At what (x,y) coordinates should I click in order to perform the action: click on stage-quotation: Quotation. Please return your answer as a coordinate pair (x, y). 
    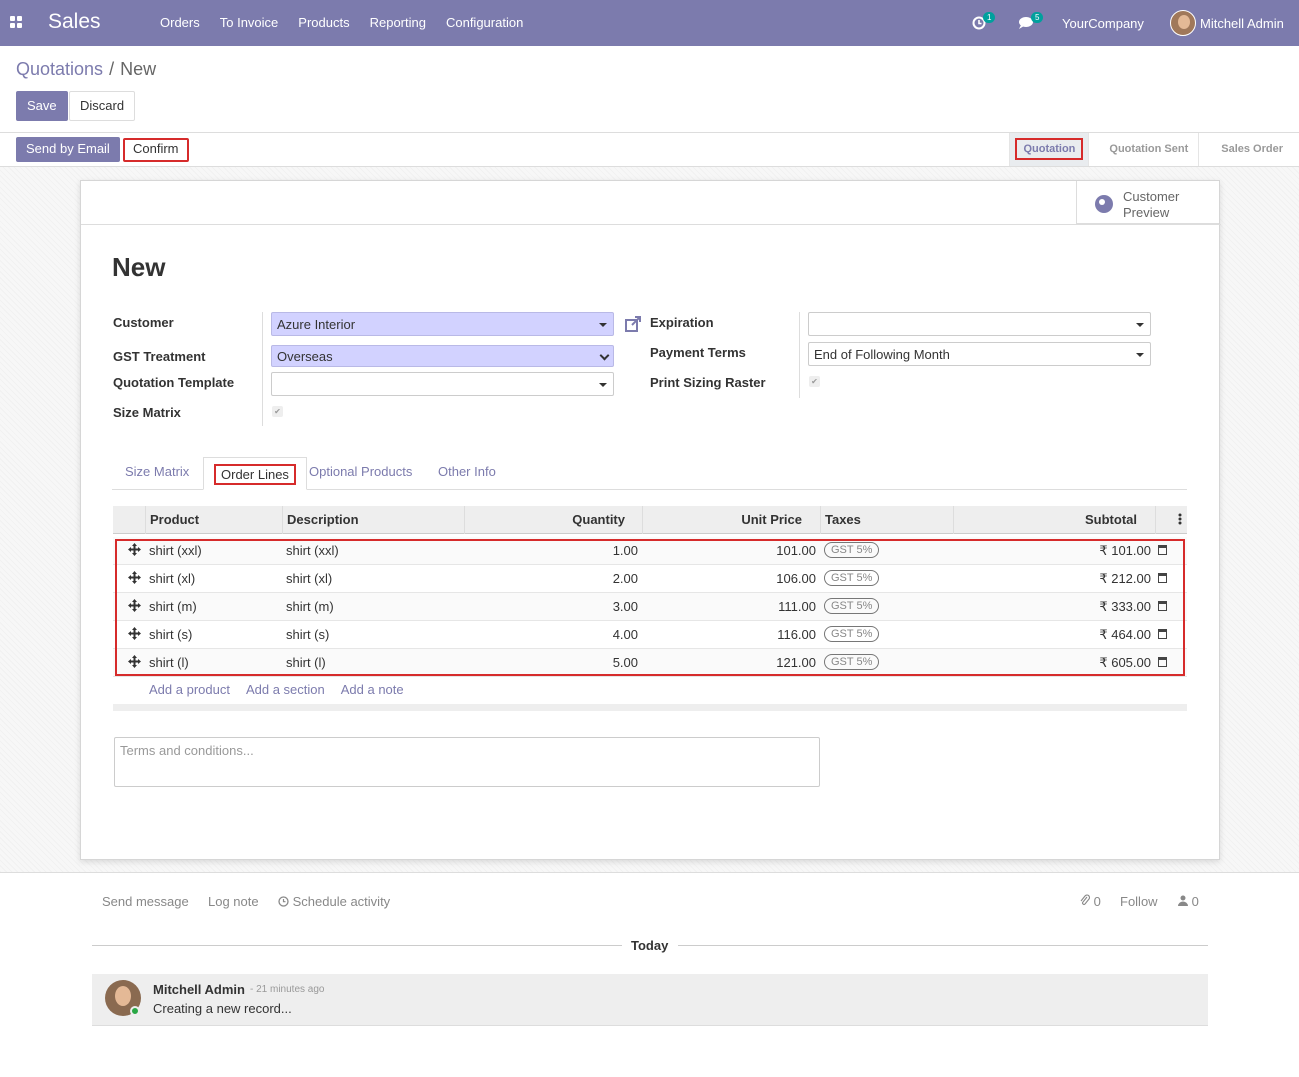
    Looking at the image, I should click on (1049, 149).